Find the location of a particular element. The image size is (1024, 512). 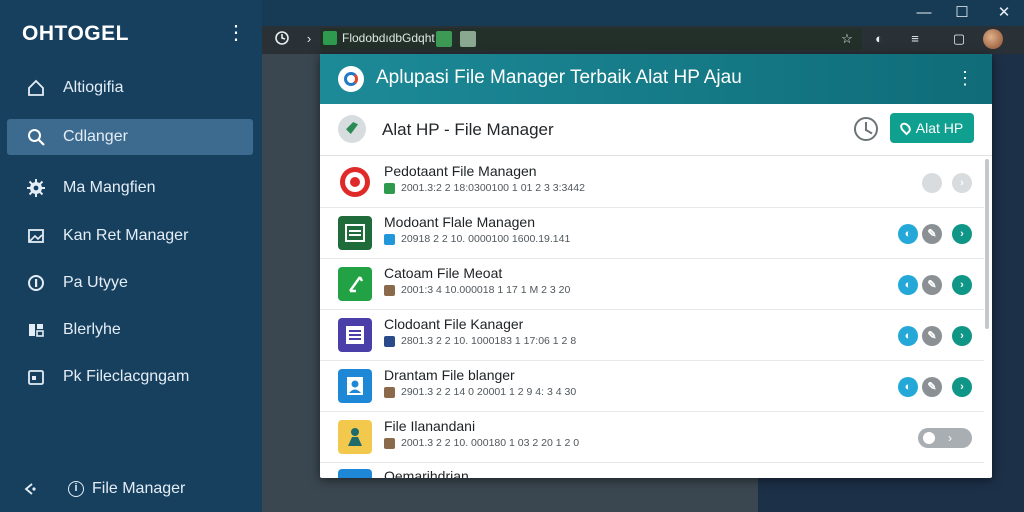

maximize-button: ☐ is located at coordinates (962, 13).